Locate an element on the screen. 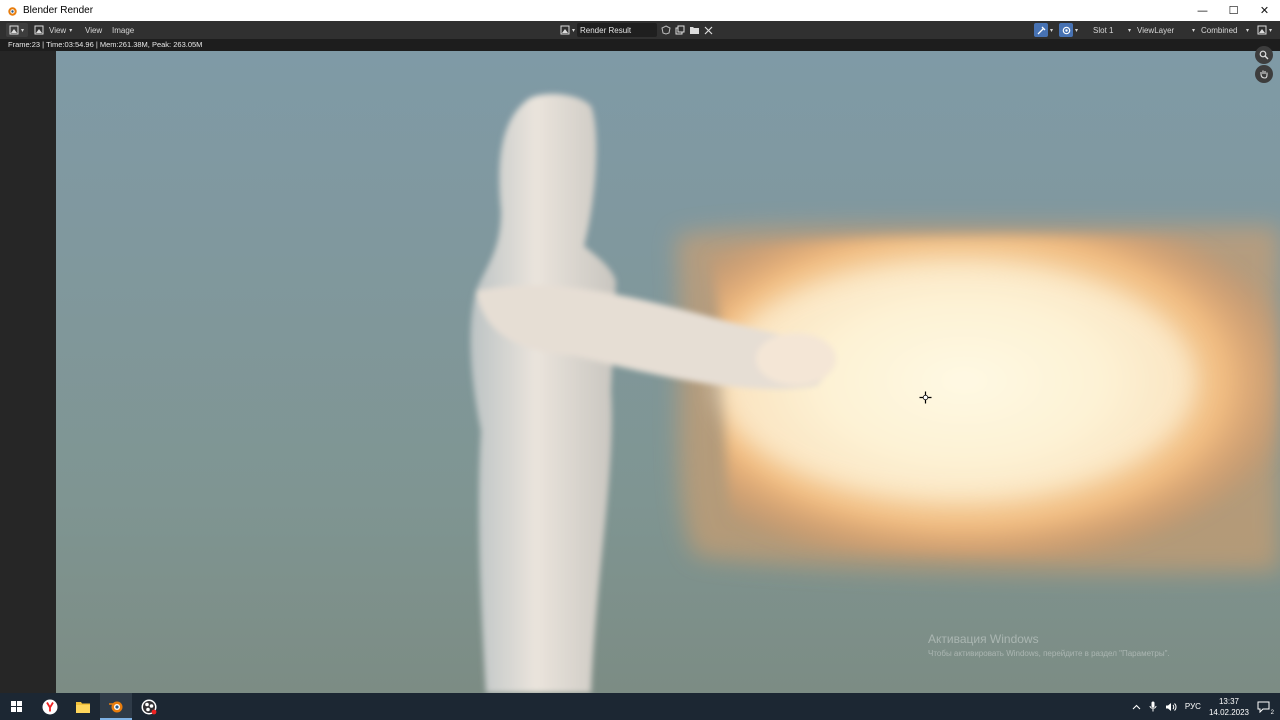 This screenshot has width=1280, height=720. open-folder-icon is located at coordinates (694, 30).